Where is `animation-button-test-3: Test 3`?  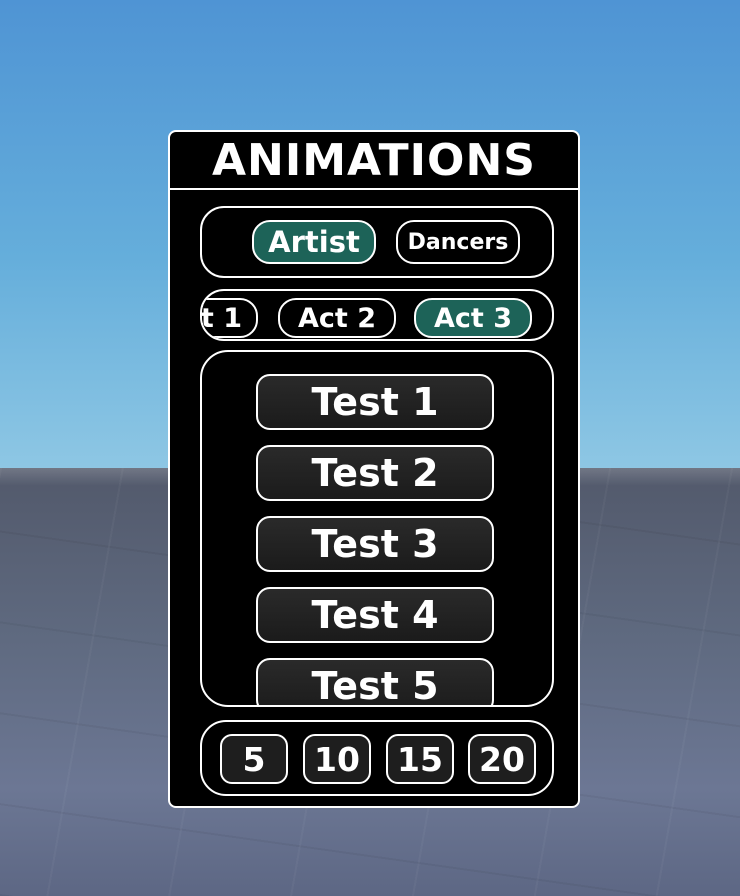
animation-button-test-3: Test 3 is located at coordinates (375, 544).